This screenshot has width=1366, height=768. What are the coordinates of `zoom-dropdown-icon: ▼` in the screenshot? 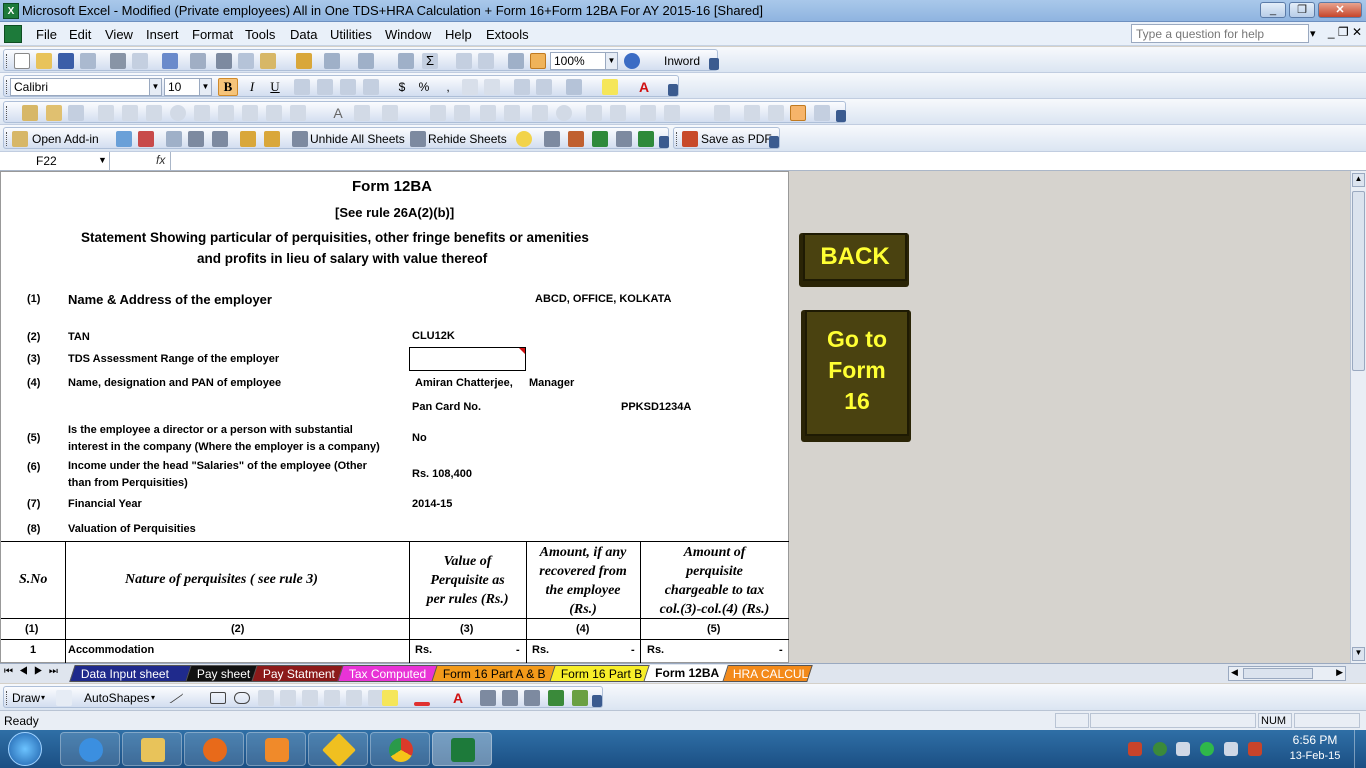 It's located at (611, 61).